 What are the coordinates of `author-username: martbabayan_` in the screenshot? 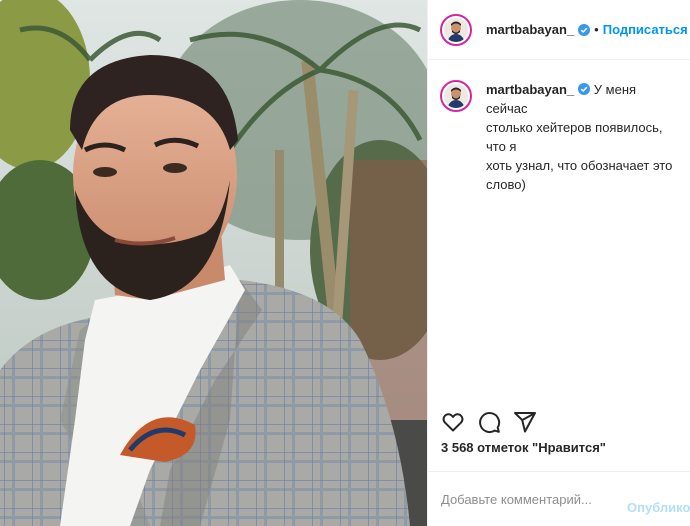 It's located at (530, 29).